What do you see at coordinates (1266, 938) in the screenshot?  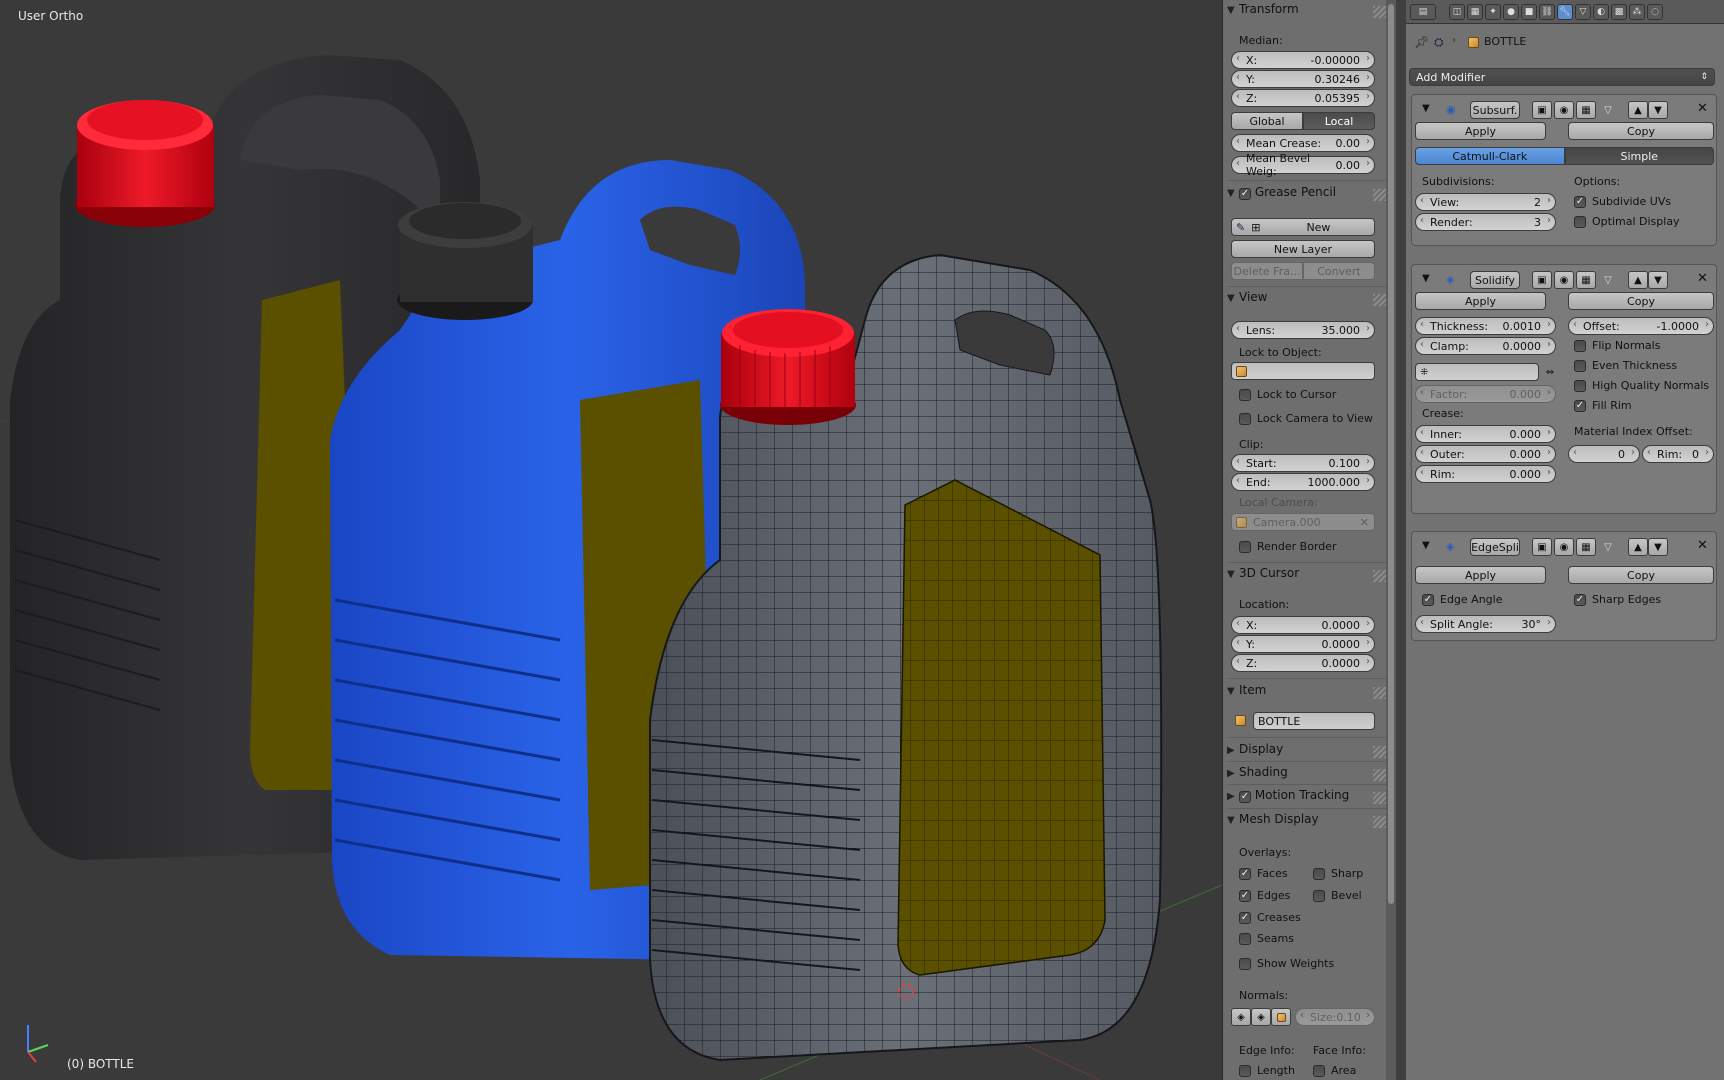 I see `seams-checkbox: Seams` at bounding box center [1266, 938].